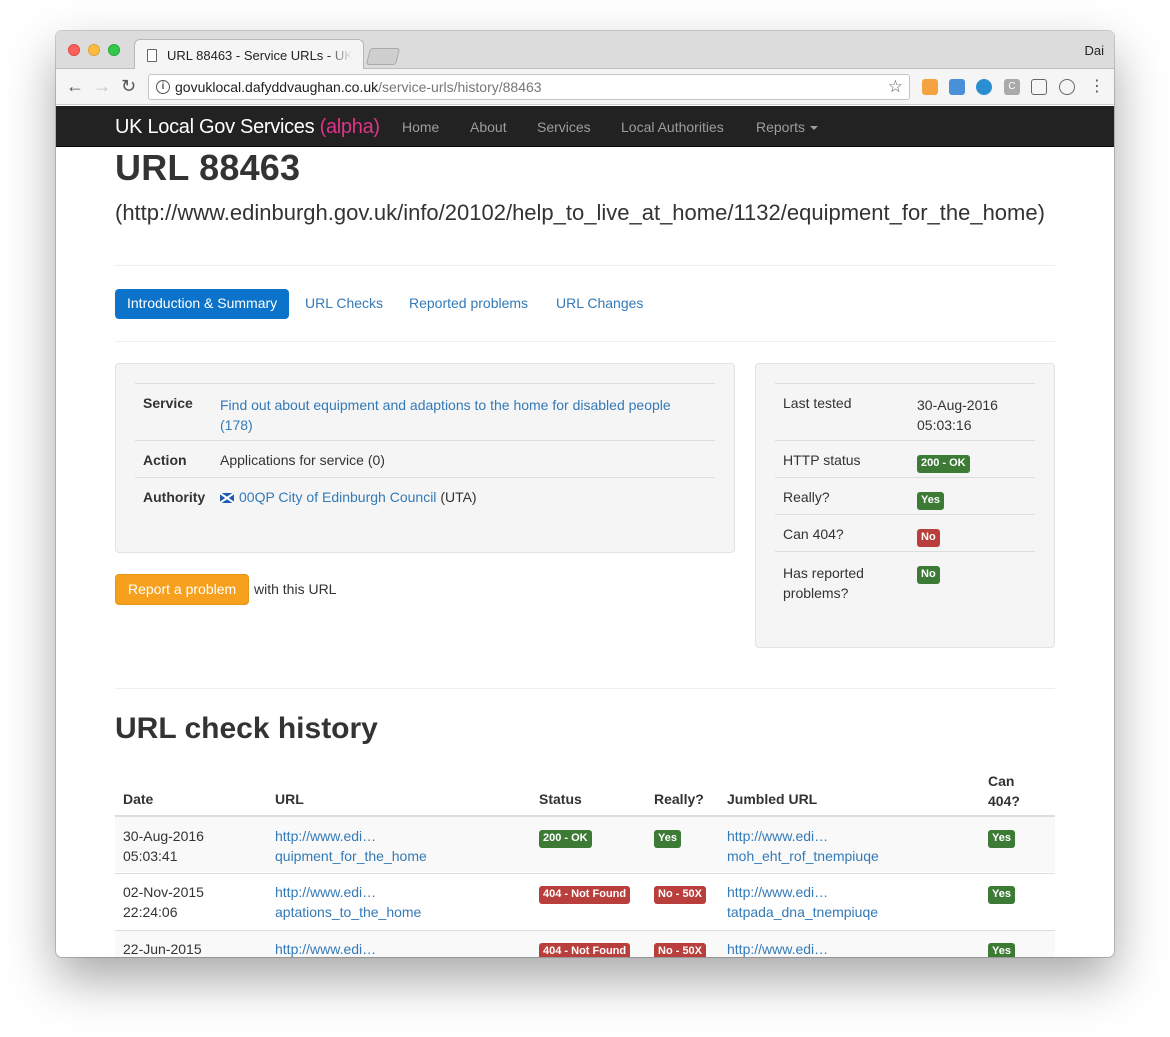  Describe the element at coordinates (957, 87) in the screenshot. I see `lock-extension-icon` at that location.